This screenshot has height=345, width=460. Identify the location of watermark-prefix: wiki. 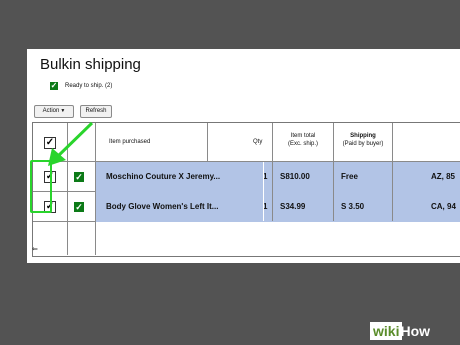
(386, 331).